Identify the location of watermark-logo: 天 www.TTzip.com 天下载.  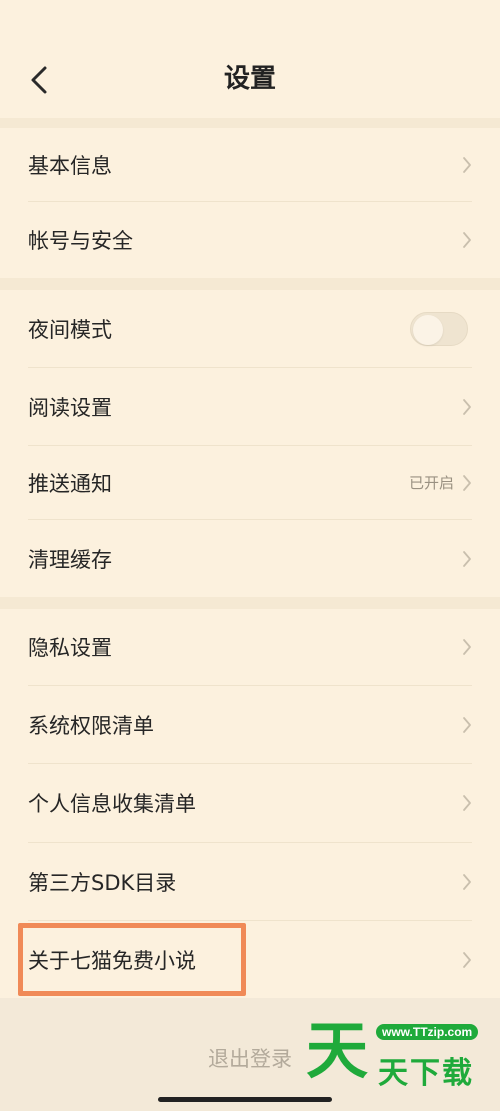
(401, 1052).